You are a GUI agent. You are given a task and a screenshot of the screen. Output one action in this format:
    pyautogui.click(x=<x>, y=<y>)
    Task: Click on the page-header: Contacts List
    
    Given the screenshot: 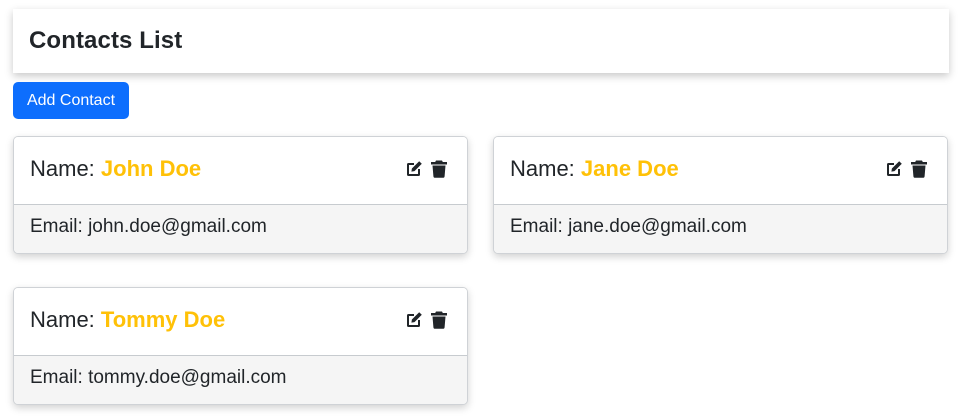 What is the action you would take?
    pyautogui.click(x=481, y=41)
    